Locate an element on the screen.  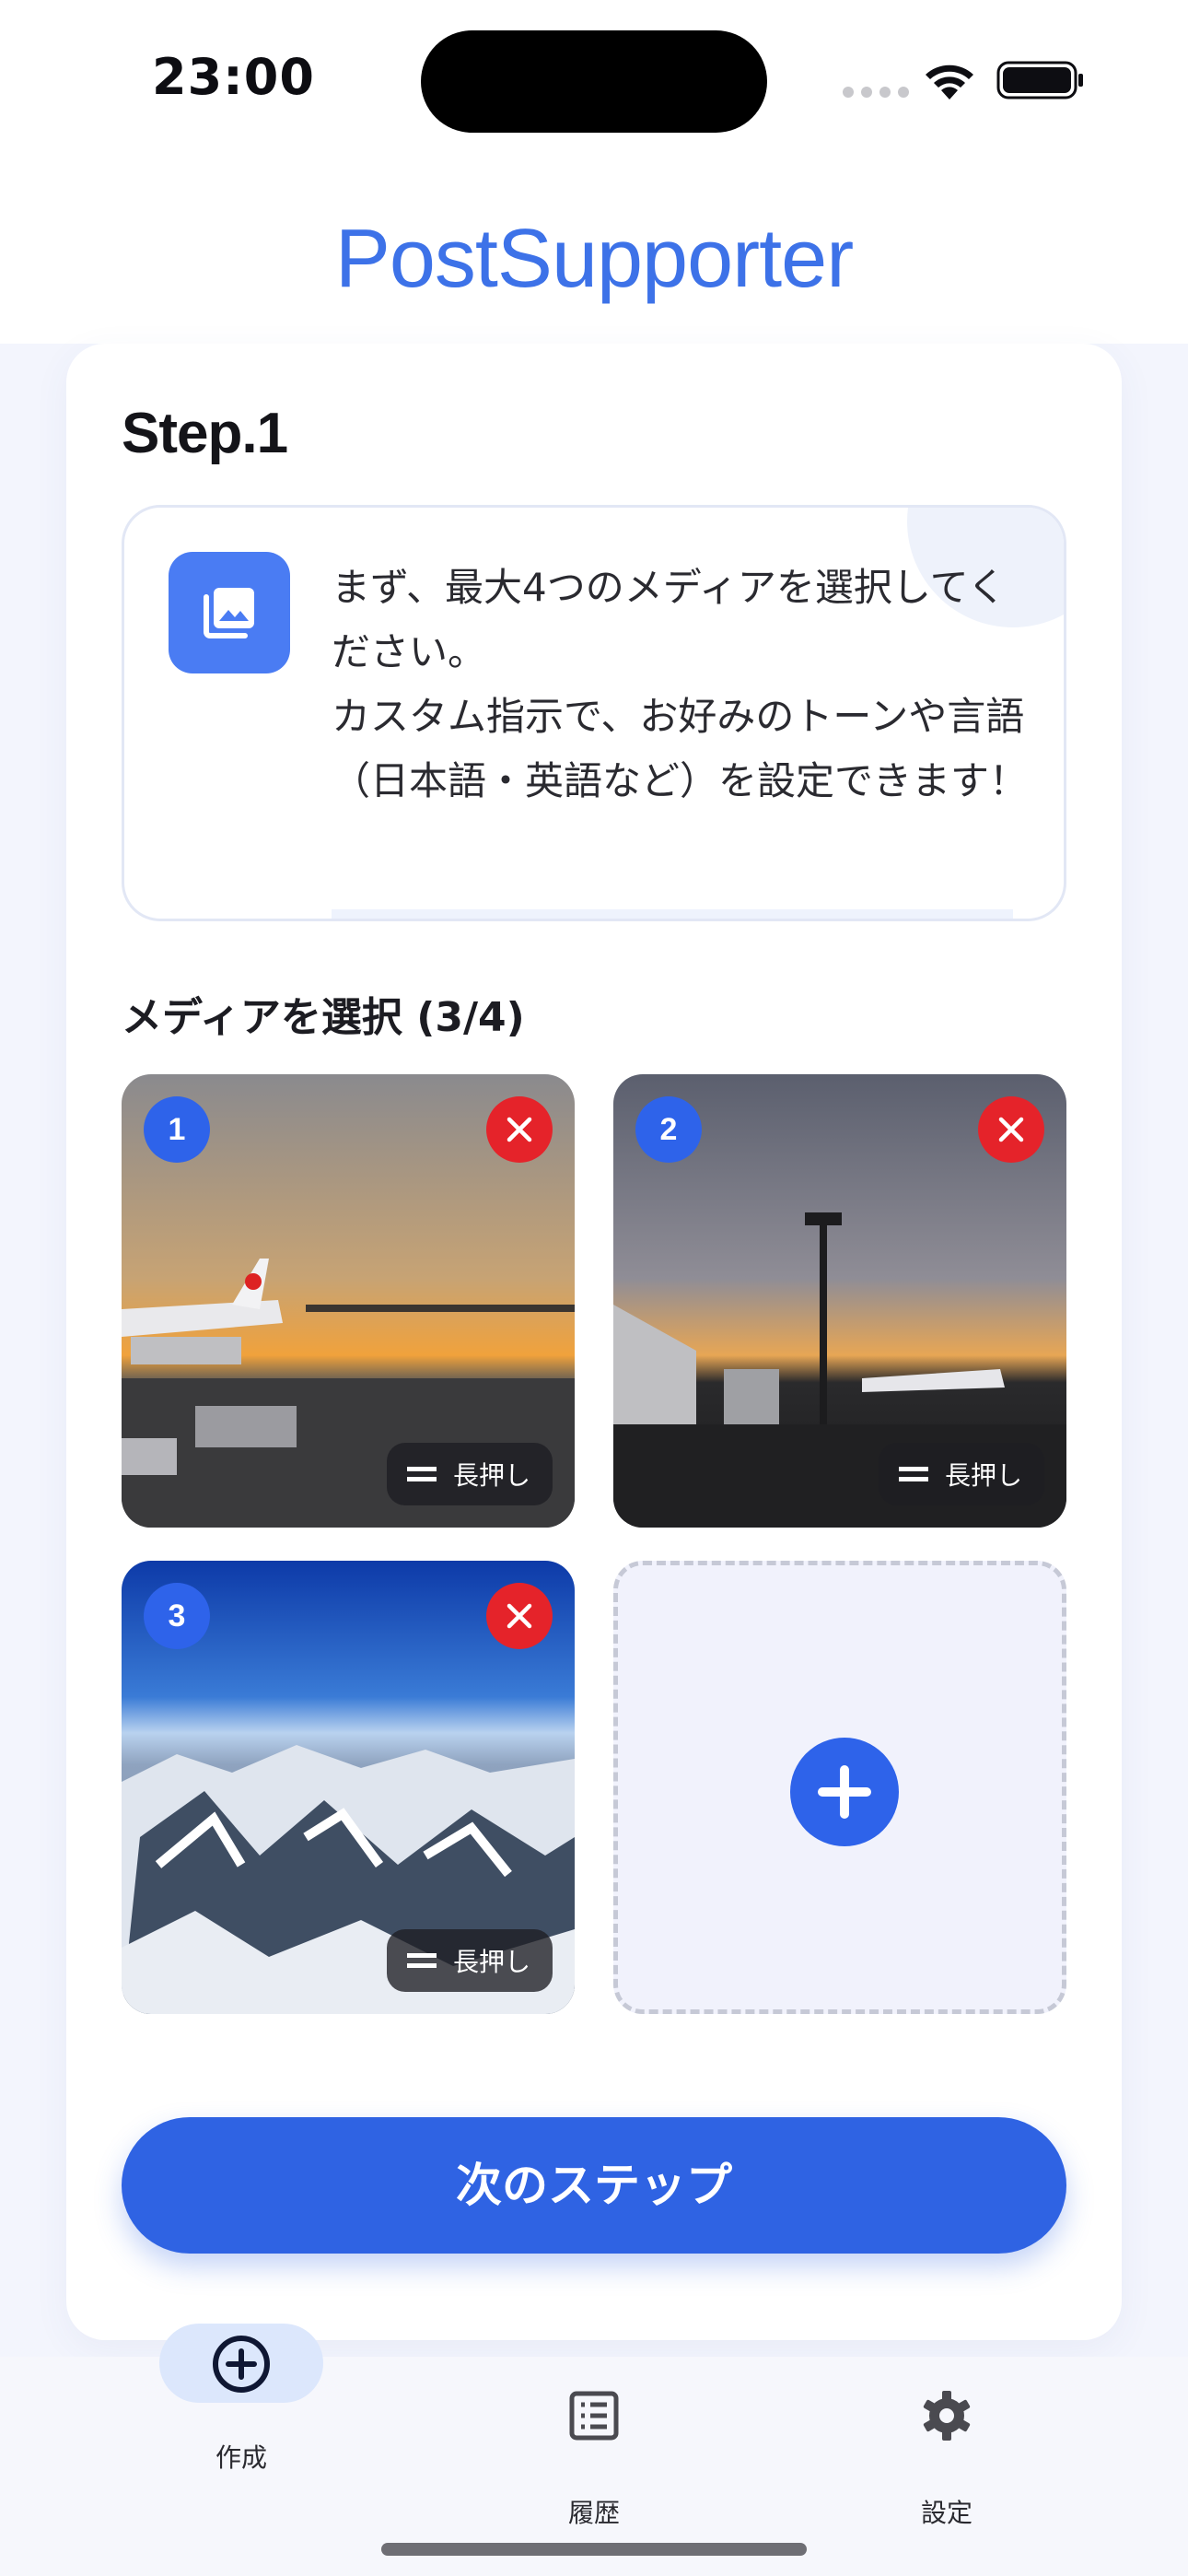
status-bar: 23:00 is located at coordinates (594, 78).